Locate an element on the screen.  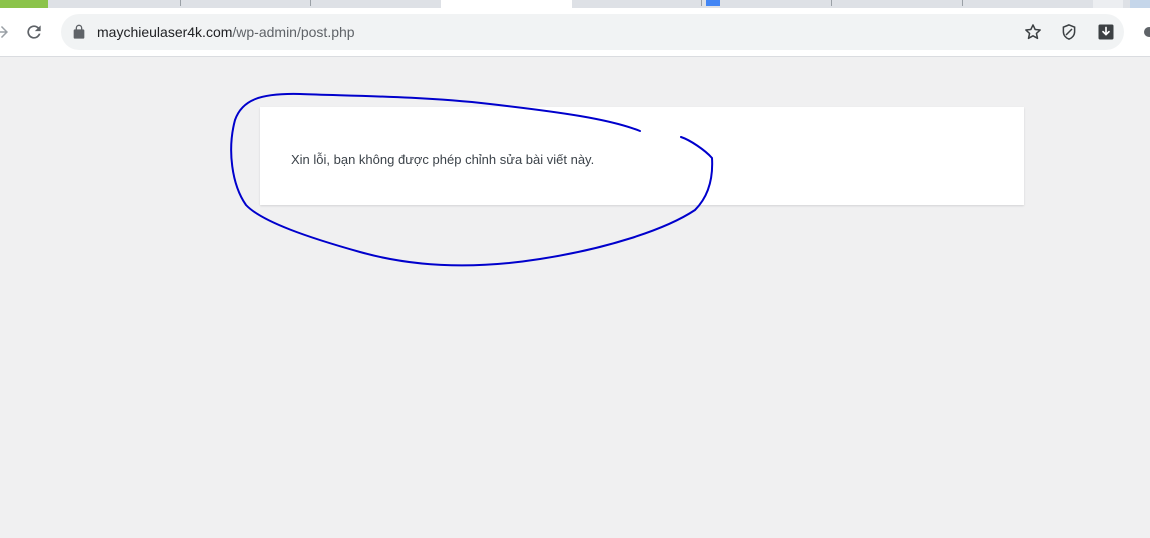
shield-extension-icon is located at coordinates (1069, 32).